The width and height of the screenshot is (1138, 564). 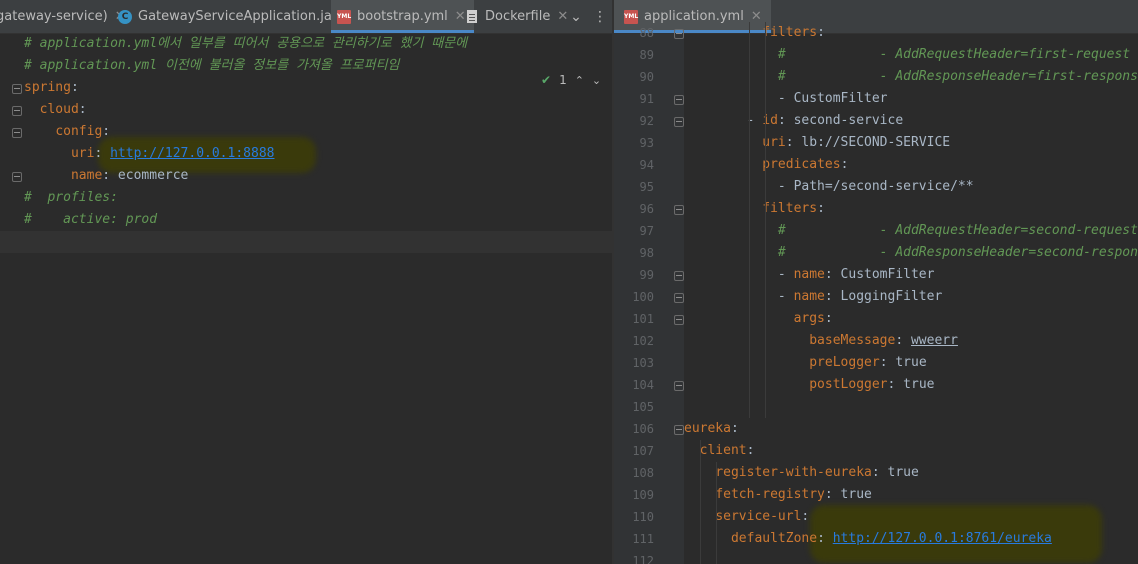 What do you see at coordinates (934, 340) in the screenshot?
I see `yaml-value: wweerr` at bounding box center [934, 340].